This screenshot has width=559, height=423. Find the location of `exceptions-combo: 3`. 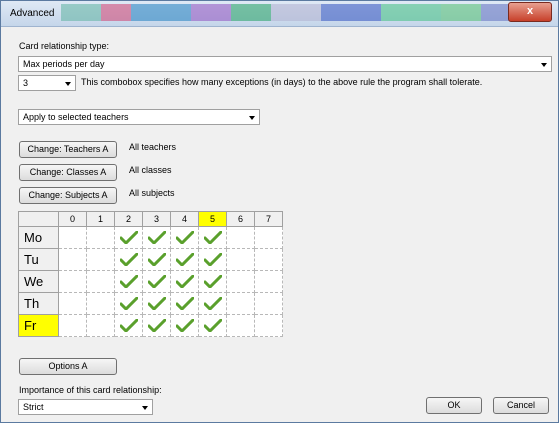

exceptions-combo: 3 is located at coordinates (47, 83).